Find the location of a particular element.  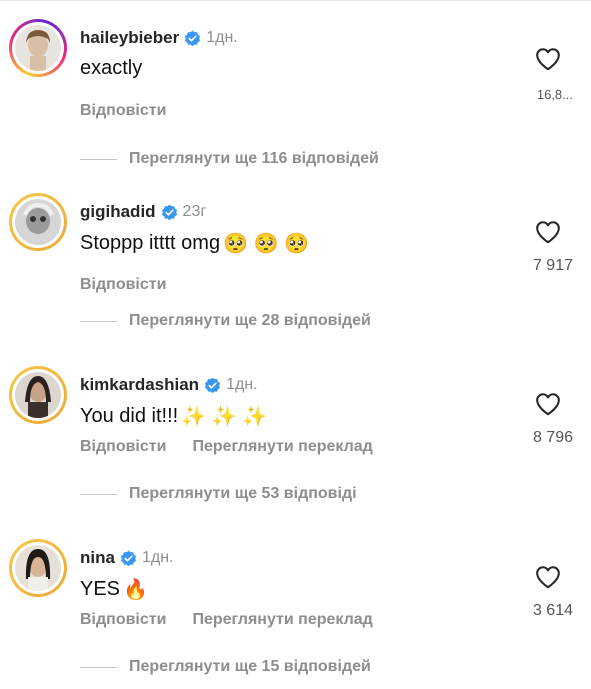

view-replies-label: Переглянути ще 116 відповідей is located at coordinates (254, 159).